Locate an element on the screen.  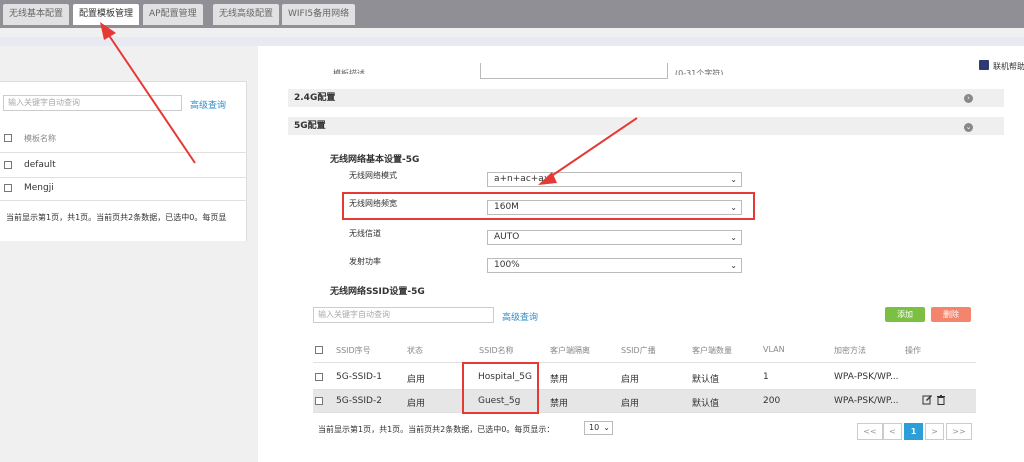
arrow-to-tab is located at coordinates (150, 97).